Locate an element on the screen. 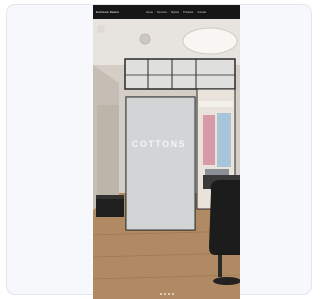 The width and height of the screenshot is (320, 299). nav-item-products: Products is located at coordinates (188, 12).